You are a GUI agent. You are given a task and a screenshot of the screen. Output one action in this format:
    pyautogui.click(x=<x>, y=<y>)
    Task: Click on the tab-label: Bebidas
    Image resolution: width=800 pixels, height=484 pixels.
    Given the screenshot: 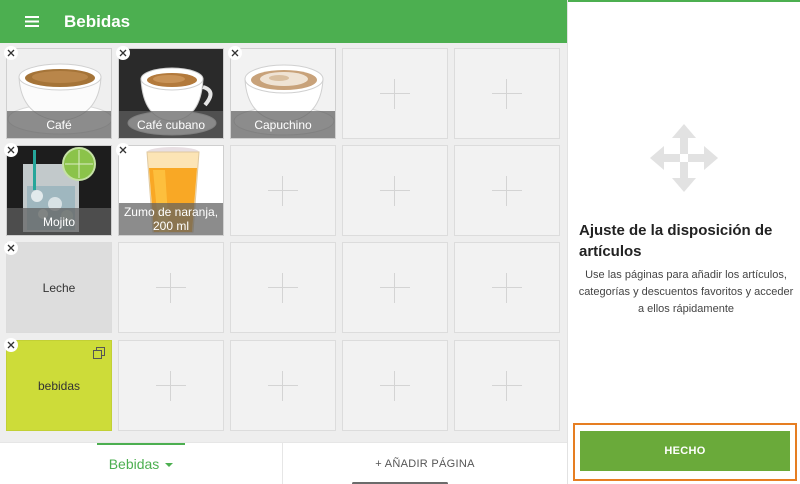 What is the action you would take?
    pyautogui.click(x=134, y=464)
    